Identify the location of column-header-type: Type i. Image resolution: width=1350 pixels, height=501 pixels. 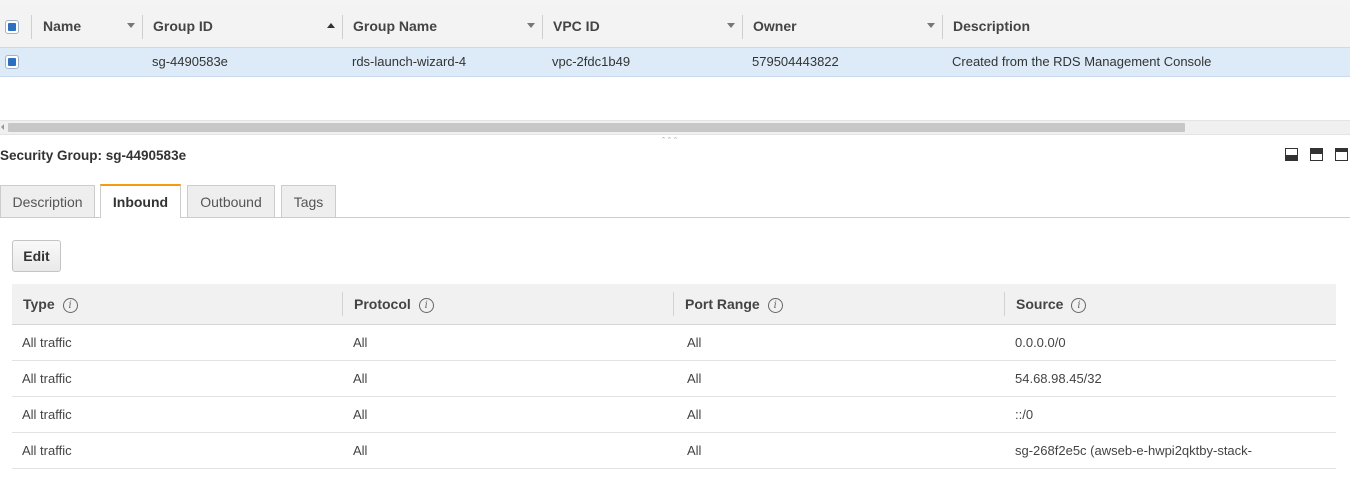
(50, 304).